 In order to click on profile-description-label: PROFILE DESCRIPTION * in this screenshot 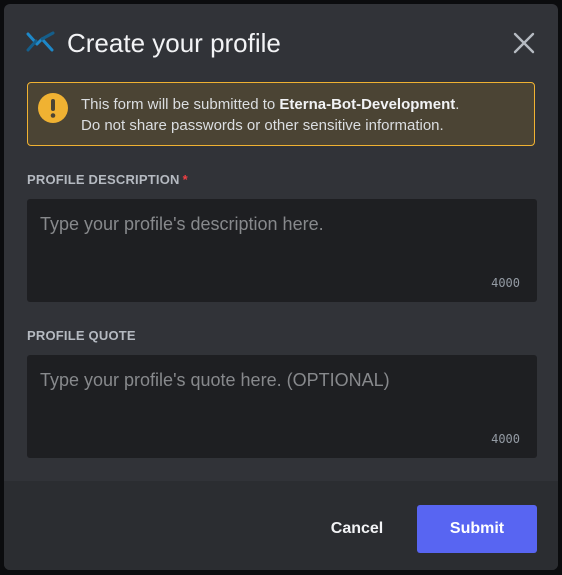, I will do `click(107, 179)`.